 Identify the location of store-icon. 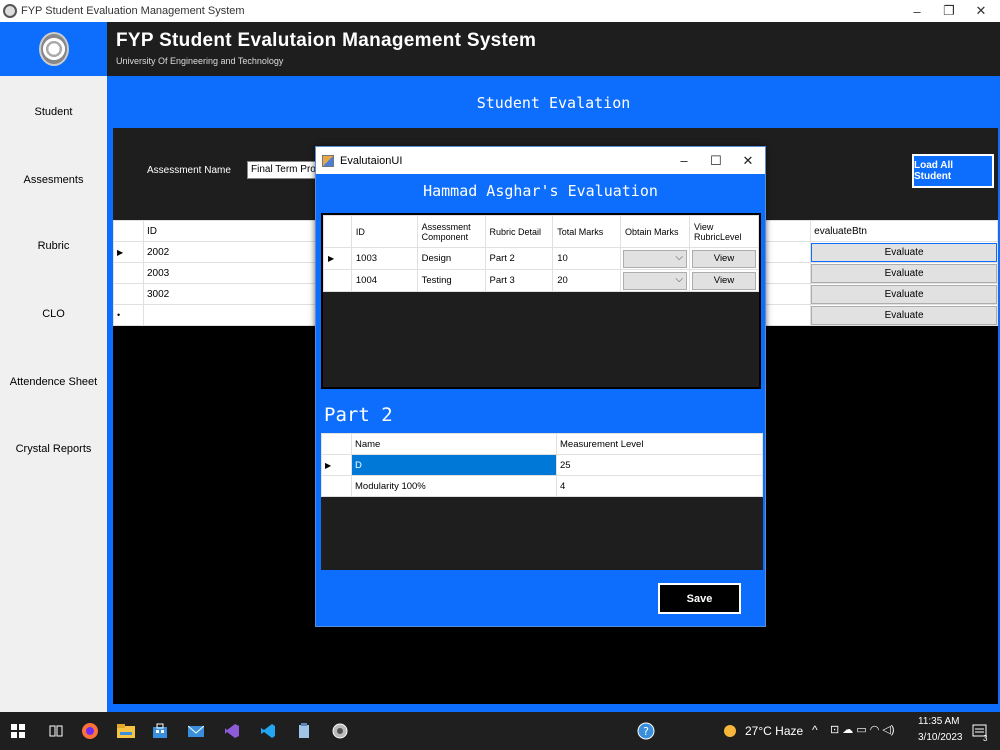
(160, 731).